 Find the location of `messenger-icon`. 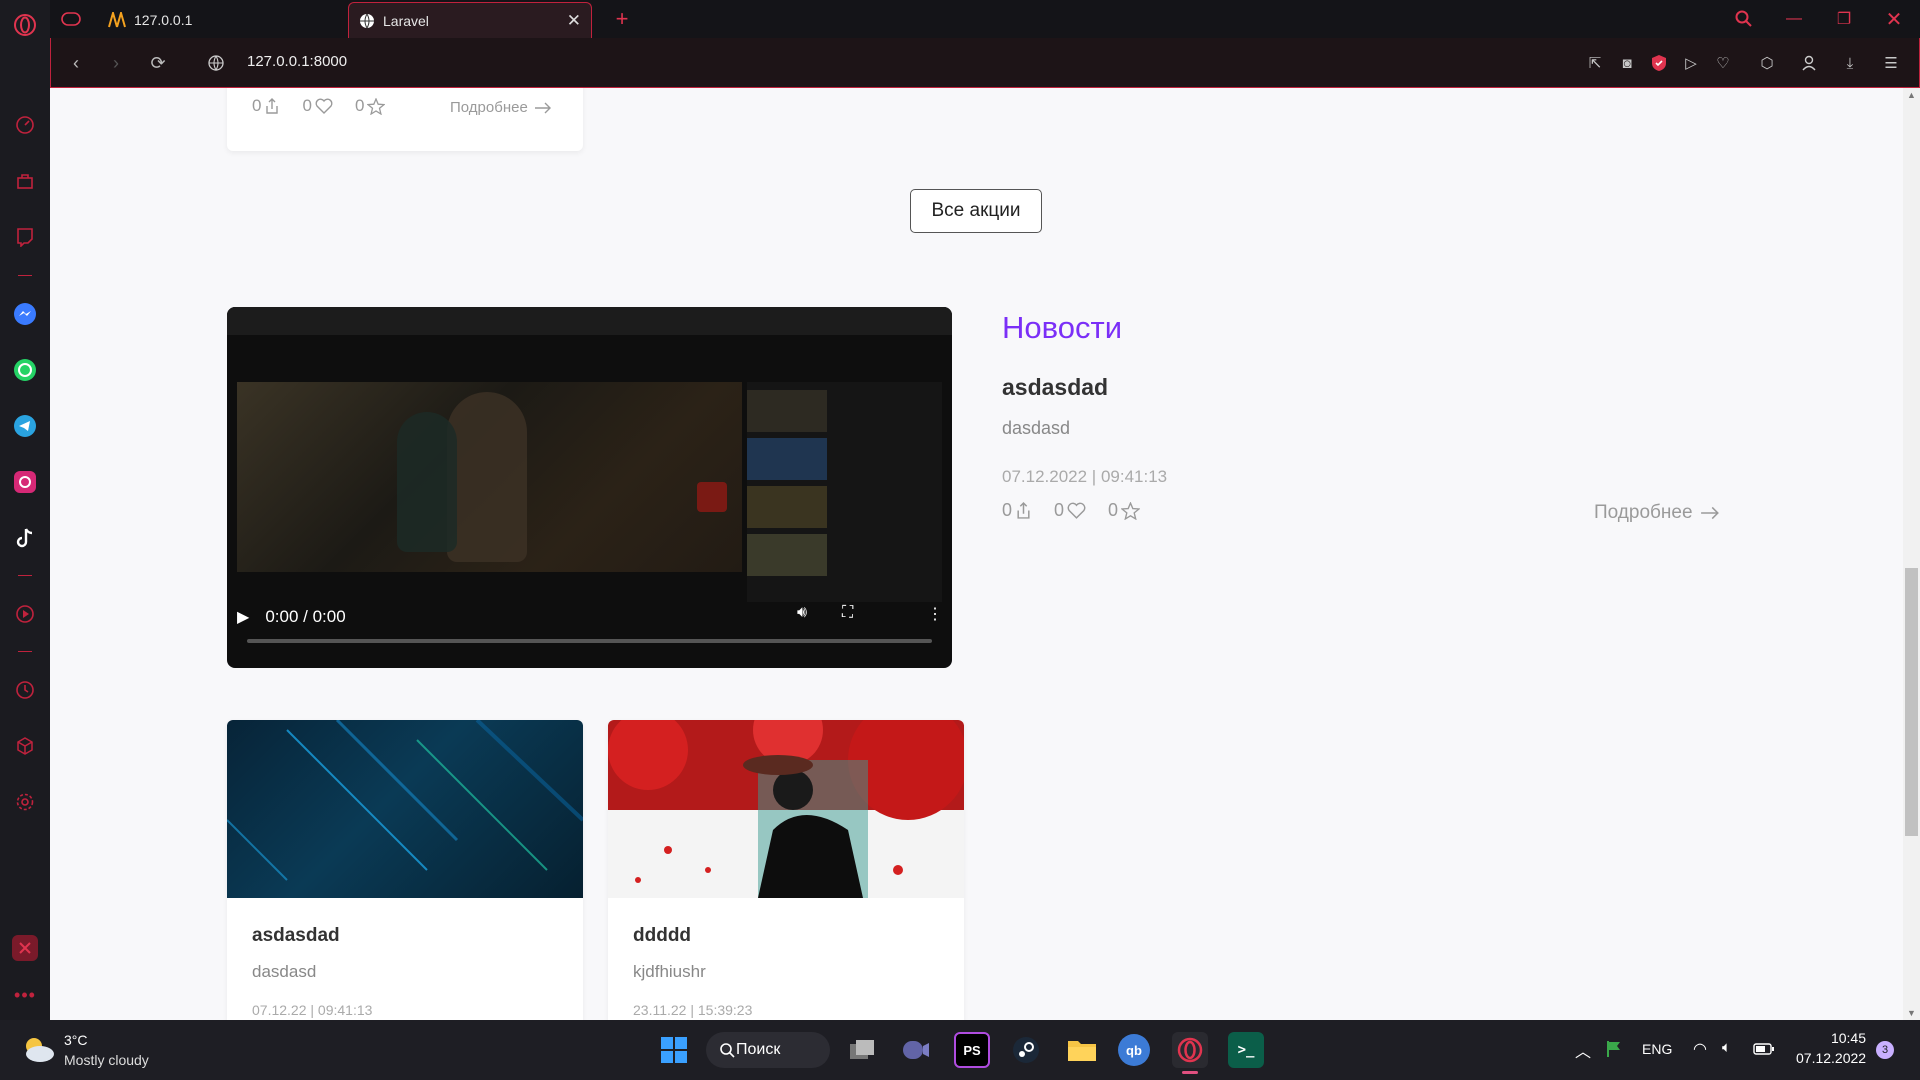

messenger-icon is located at coordinates (25, 314).